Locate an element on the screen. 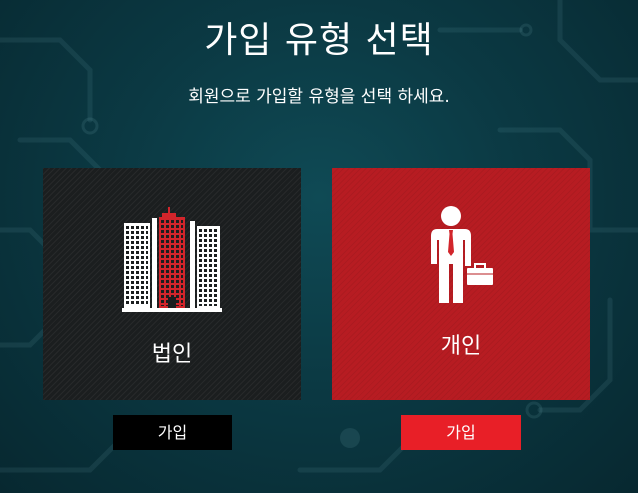 Image resolution: width=638 pixels, height=493 pixels. businessman-icon is located at coordinates (462, 254).